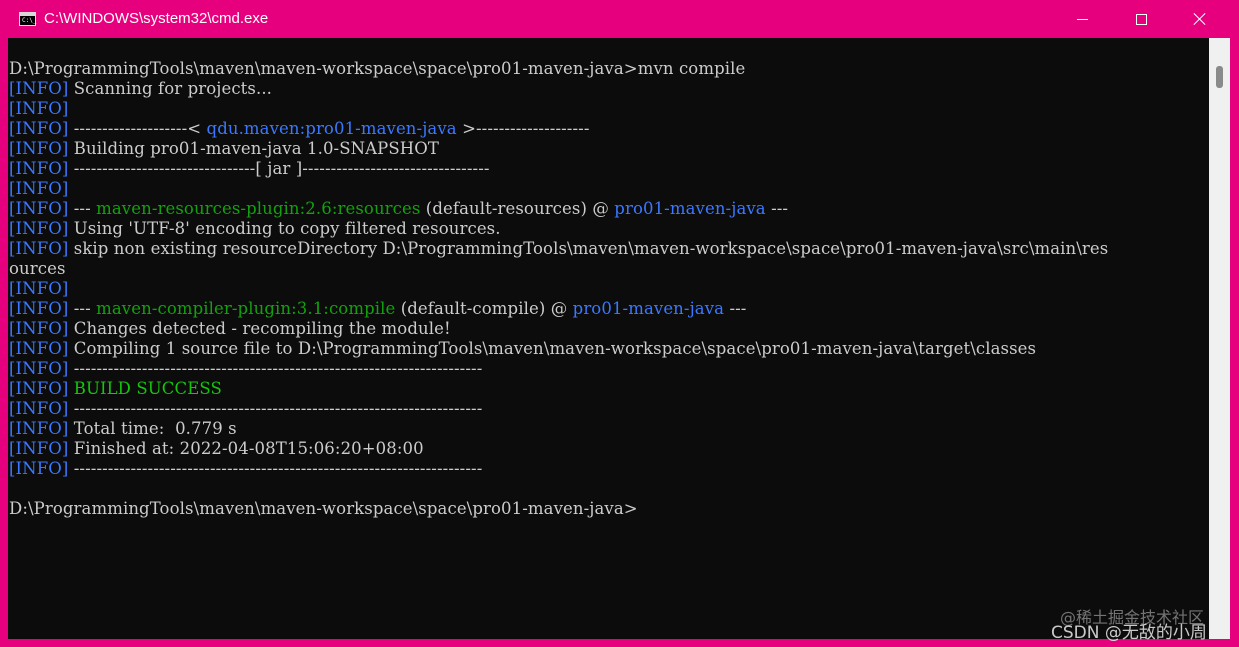 The width and height of the screenshot is (1239, 647). Describe the element at coordinates (1219, 77) in the screenshot. I see `scrollbar-thumb` at that location.